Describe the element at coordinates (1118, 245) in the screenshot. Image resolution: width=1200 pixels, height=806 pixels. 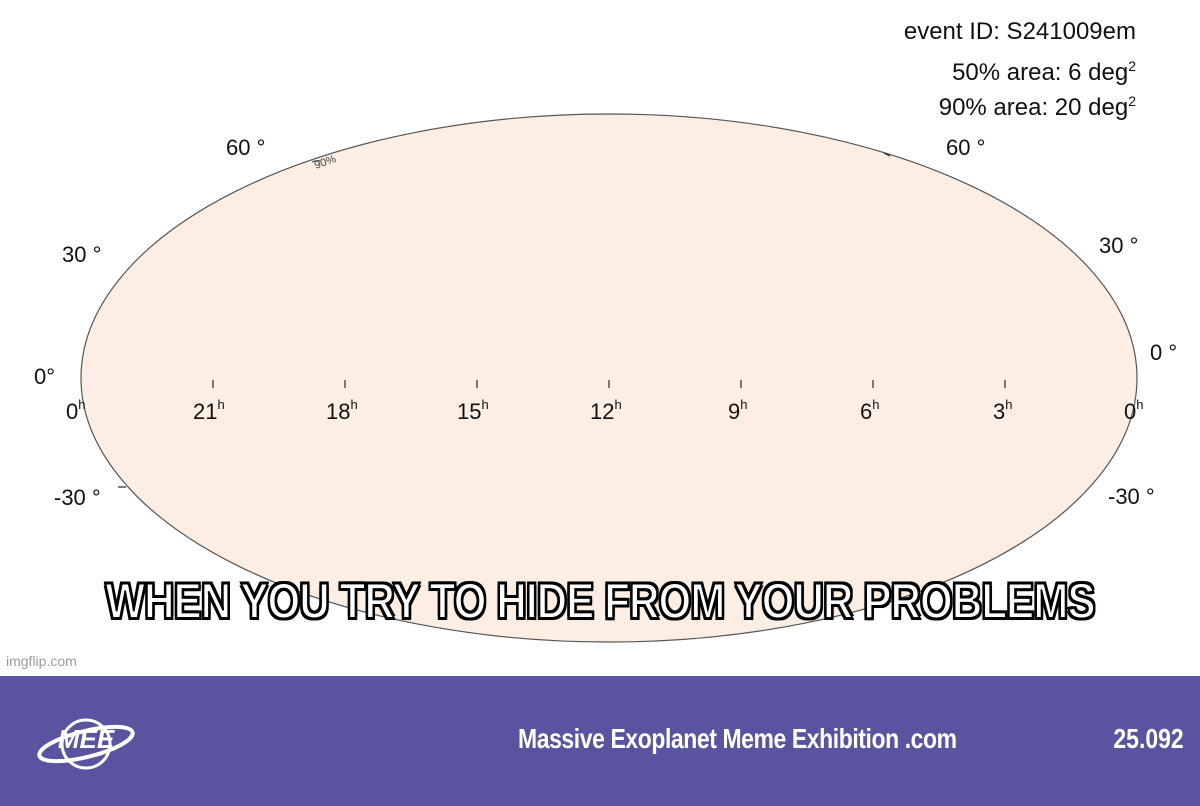
I see `dec-label-right-30: 30 °` at that location.